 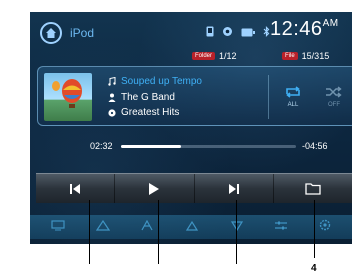 What do you see at coordinates (315, 56) in the screenshot?
I see `file-value: 15/315` at bounding box center [315, 56].